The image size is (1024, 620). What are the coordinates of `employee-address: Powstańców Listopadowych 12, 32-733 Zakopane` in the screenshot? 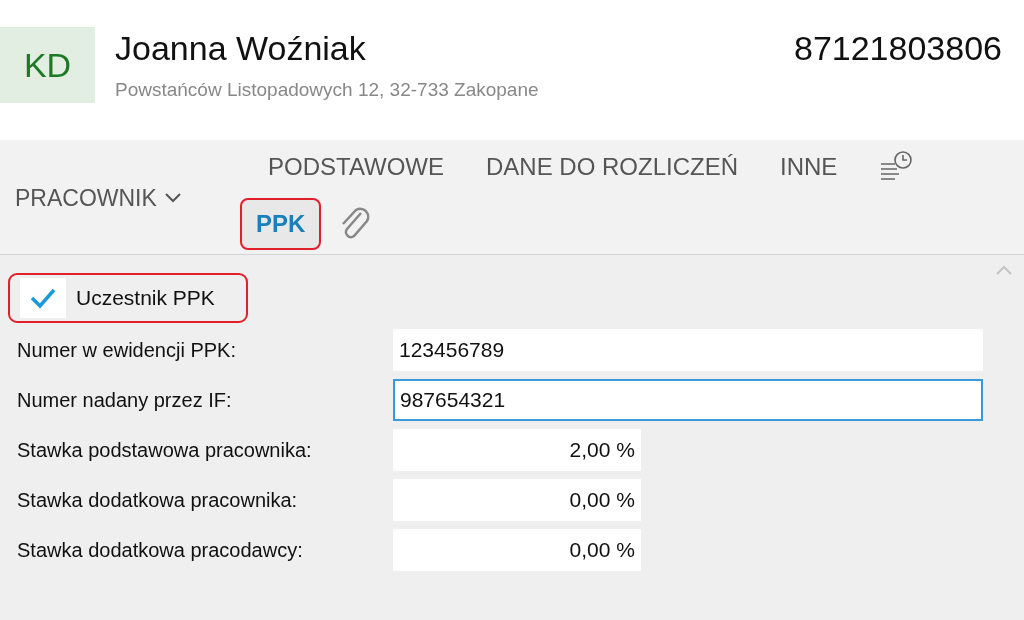 It's located at (327, 90).